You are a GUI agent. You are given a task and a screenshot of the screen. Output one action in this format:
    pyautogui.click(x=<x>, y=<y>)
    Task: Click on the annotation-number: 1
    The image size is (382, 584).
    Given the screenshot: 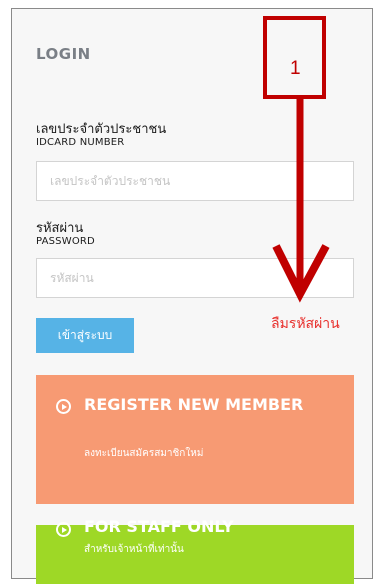 What is the action you would take?
    pyautogui.click(x=295, y=68)
    